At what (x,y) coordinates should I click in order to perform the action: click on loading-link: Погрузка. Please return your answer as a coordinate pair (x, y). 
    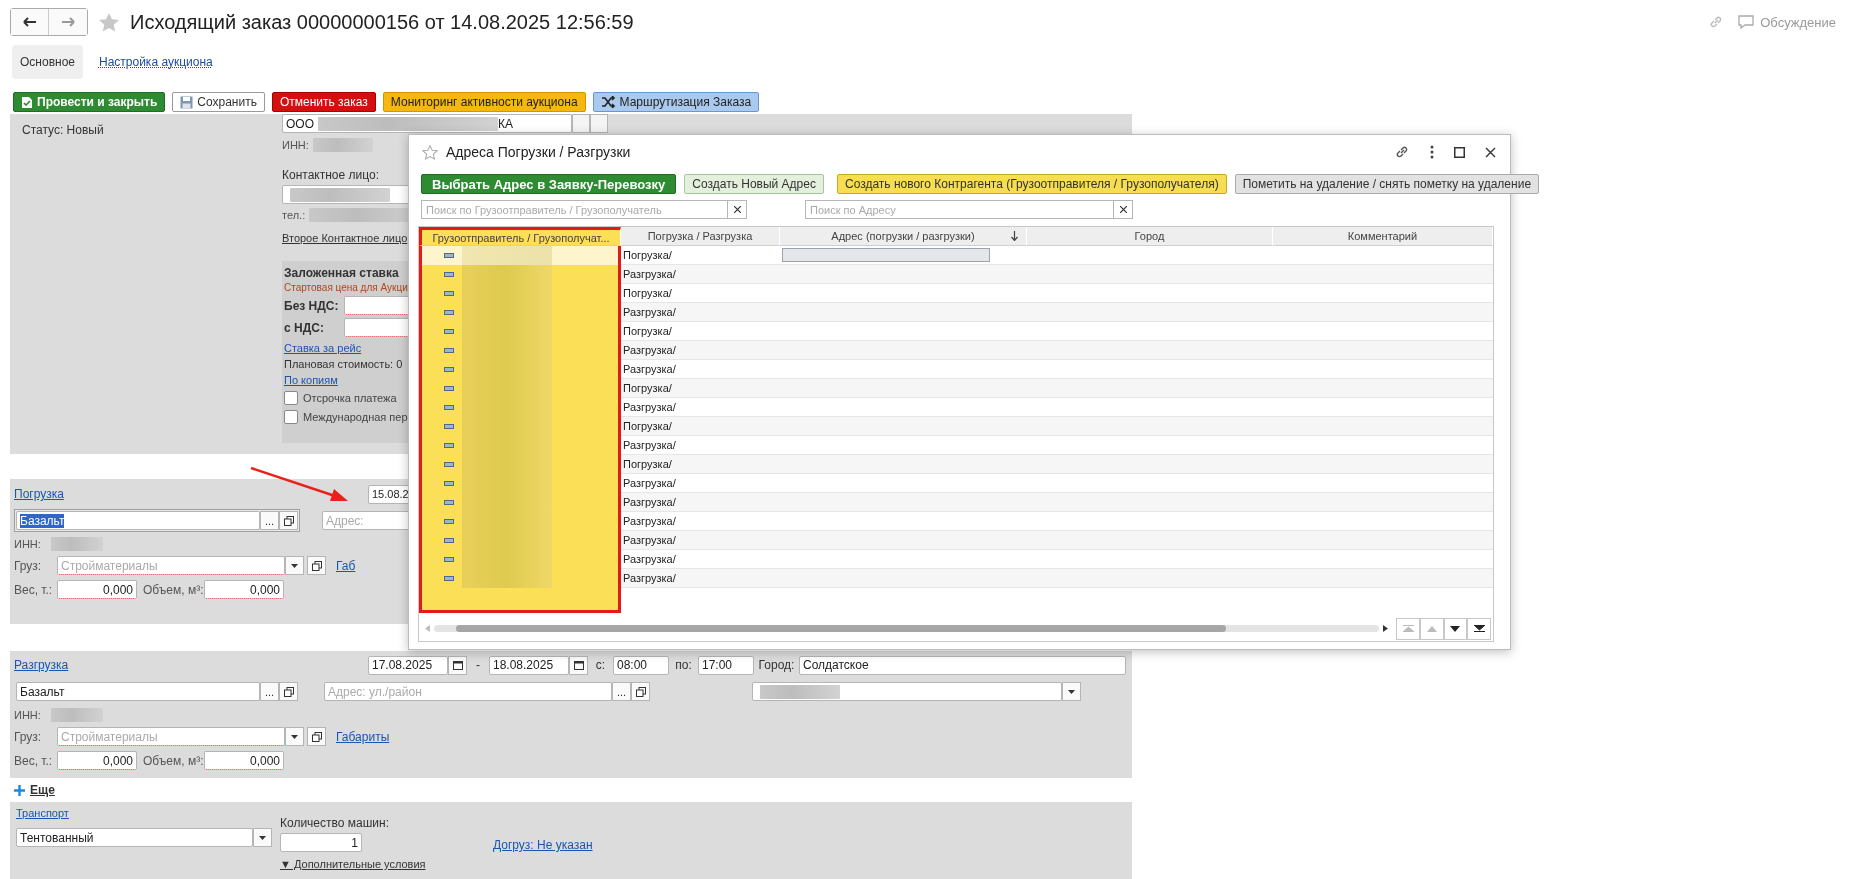
    Looking at the image, I should click on (191, 494).